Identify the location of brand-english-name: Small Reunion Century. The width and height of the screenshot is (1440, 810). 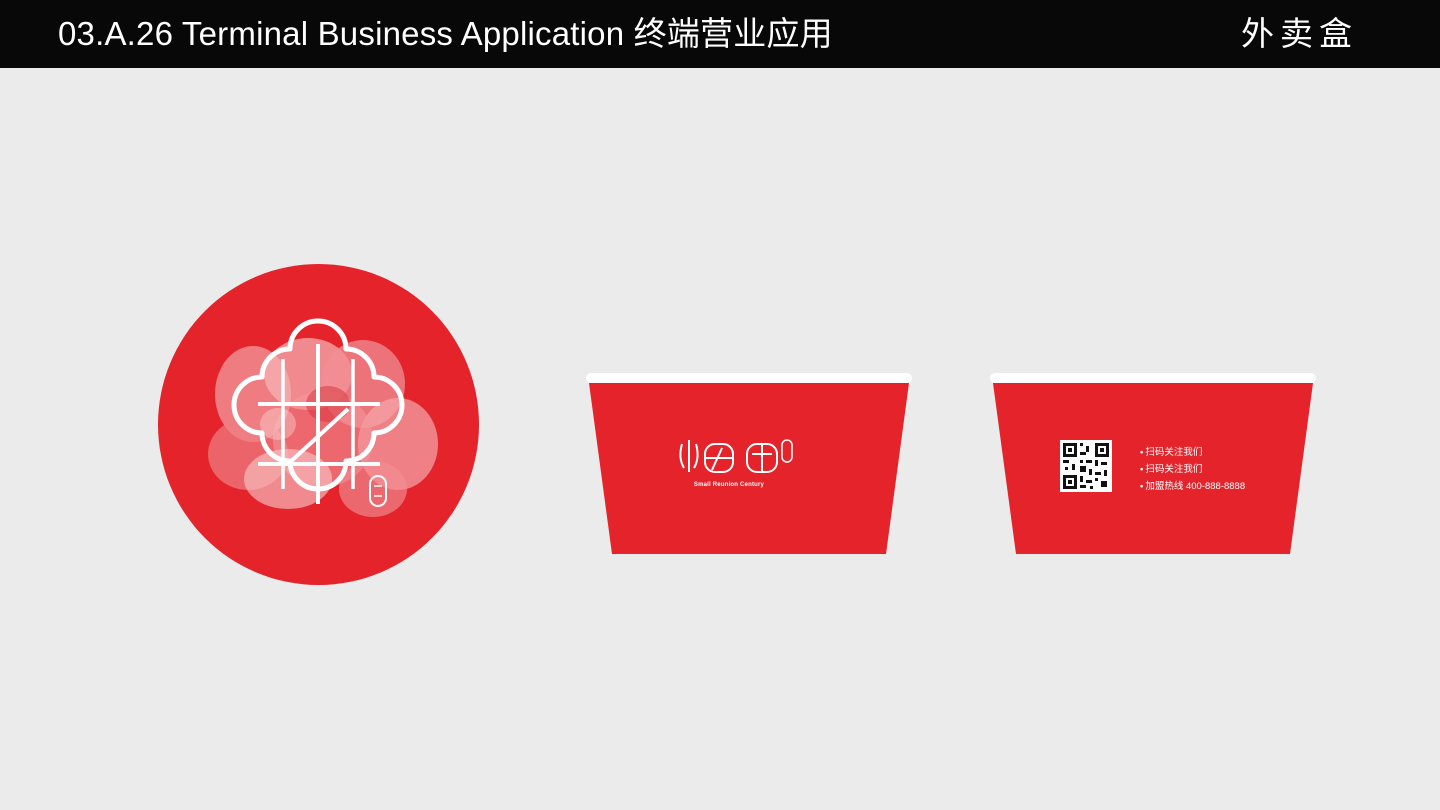
(729, 485).